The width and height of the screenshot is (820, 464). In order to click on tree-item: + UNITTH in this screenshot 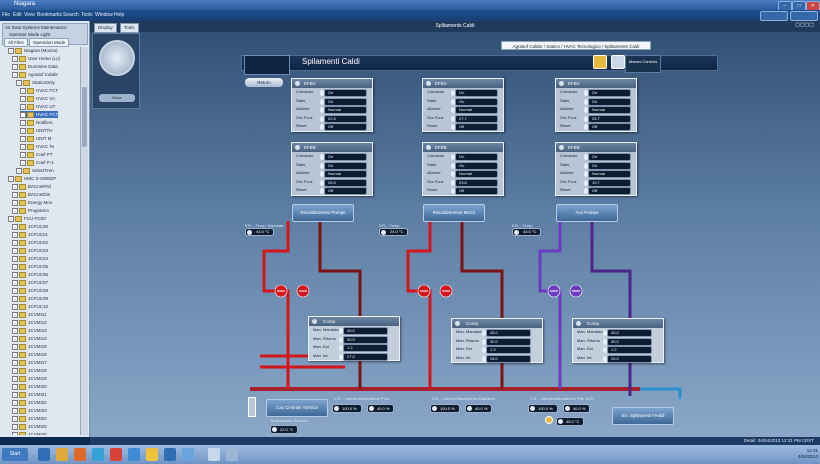, I will do `click(36, 130)`.